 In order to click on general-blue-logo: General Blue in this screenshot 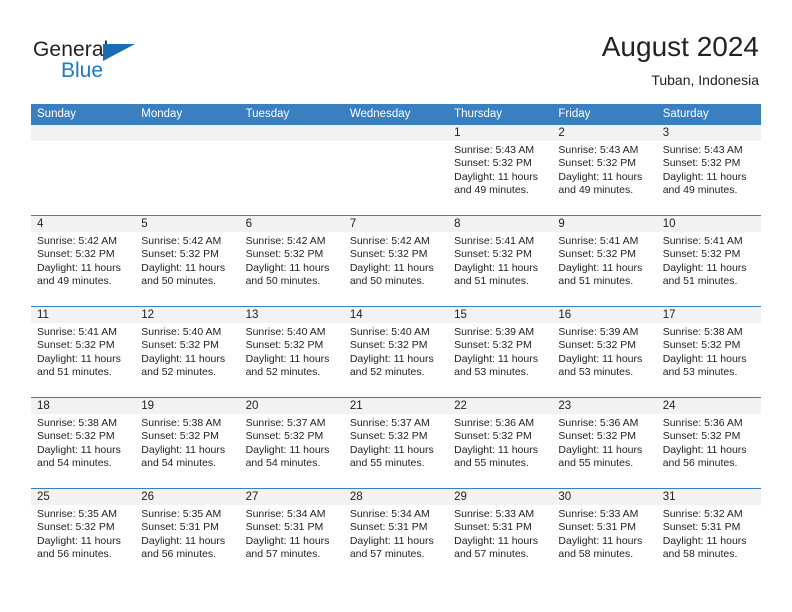, I will do `click(98, 61)`.